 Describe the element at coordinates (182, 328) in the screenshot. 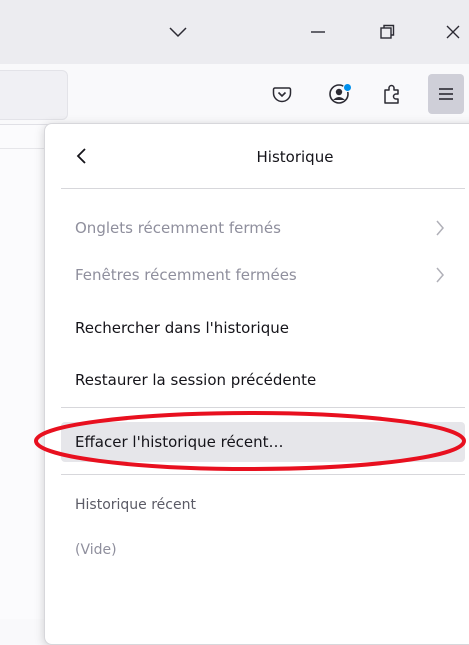

I see `menu-item-label: Rechercher dans l'historique` at that location.